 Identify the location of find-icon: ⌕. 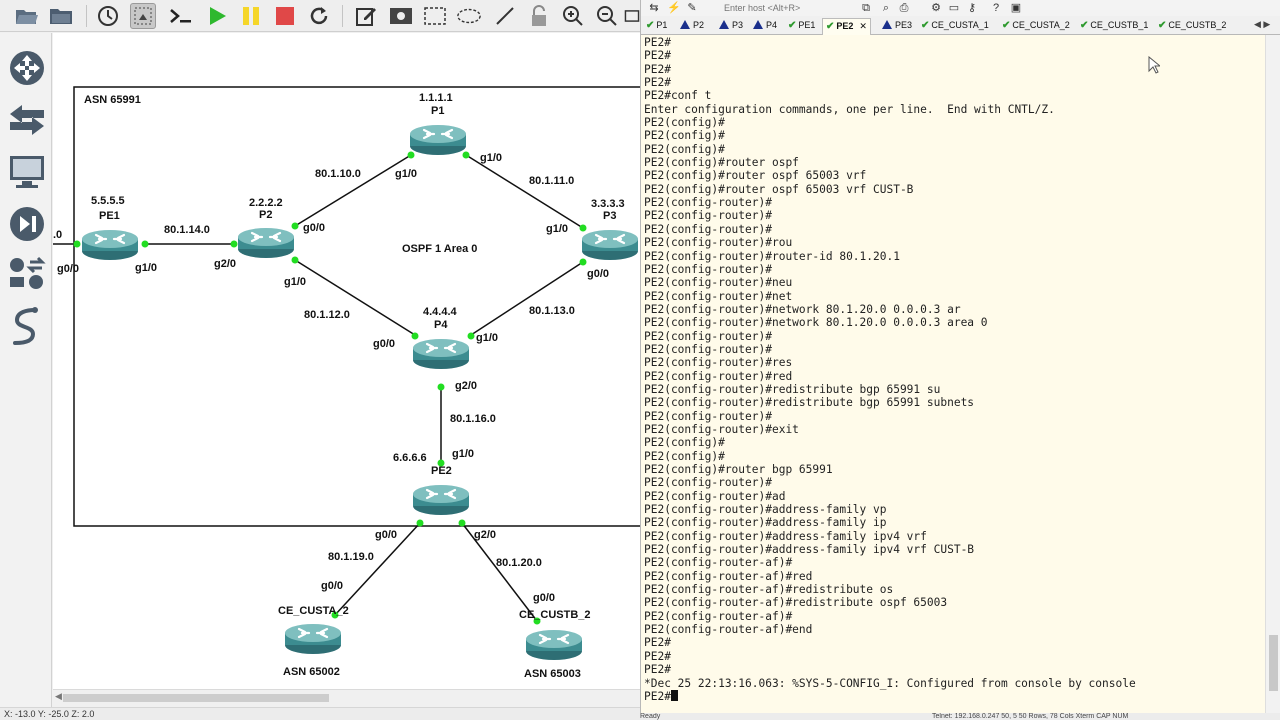
(886, 8).